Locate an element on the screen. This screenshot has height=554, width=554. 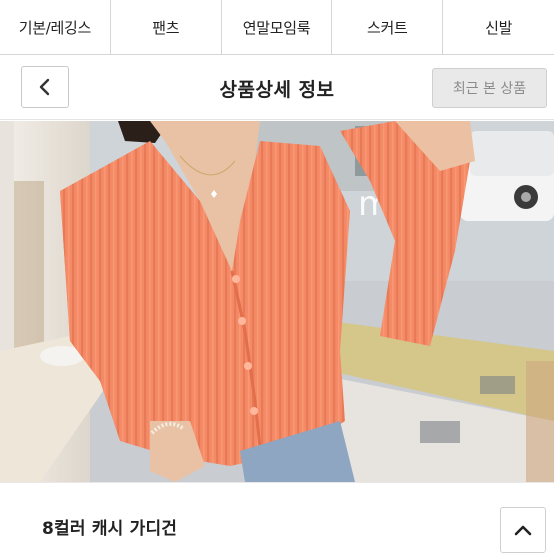
category-tab-party-look: 연말모임룩 is located at coordinates (277, 27).